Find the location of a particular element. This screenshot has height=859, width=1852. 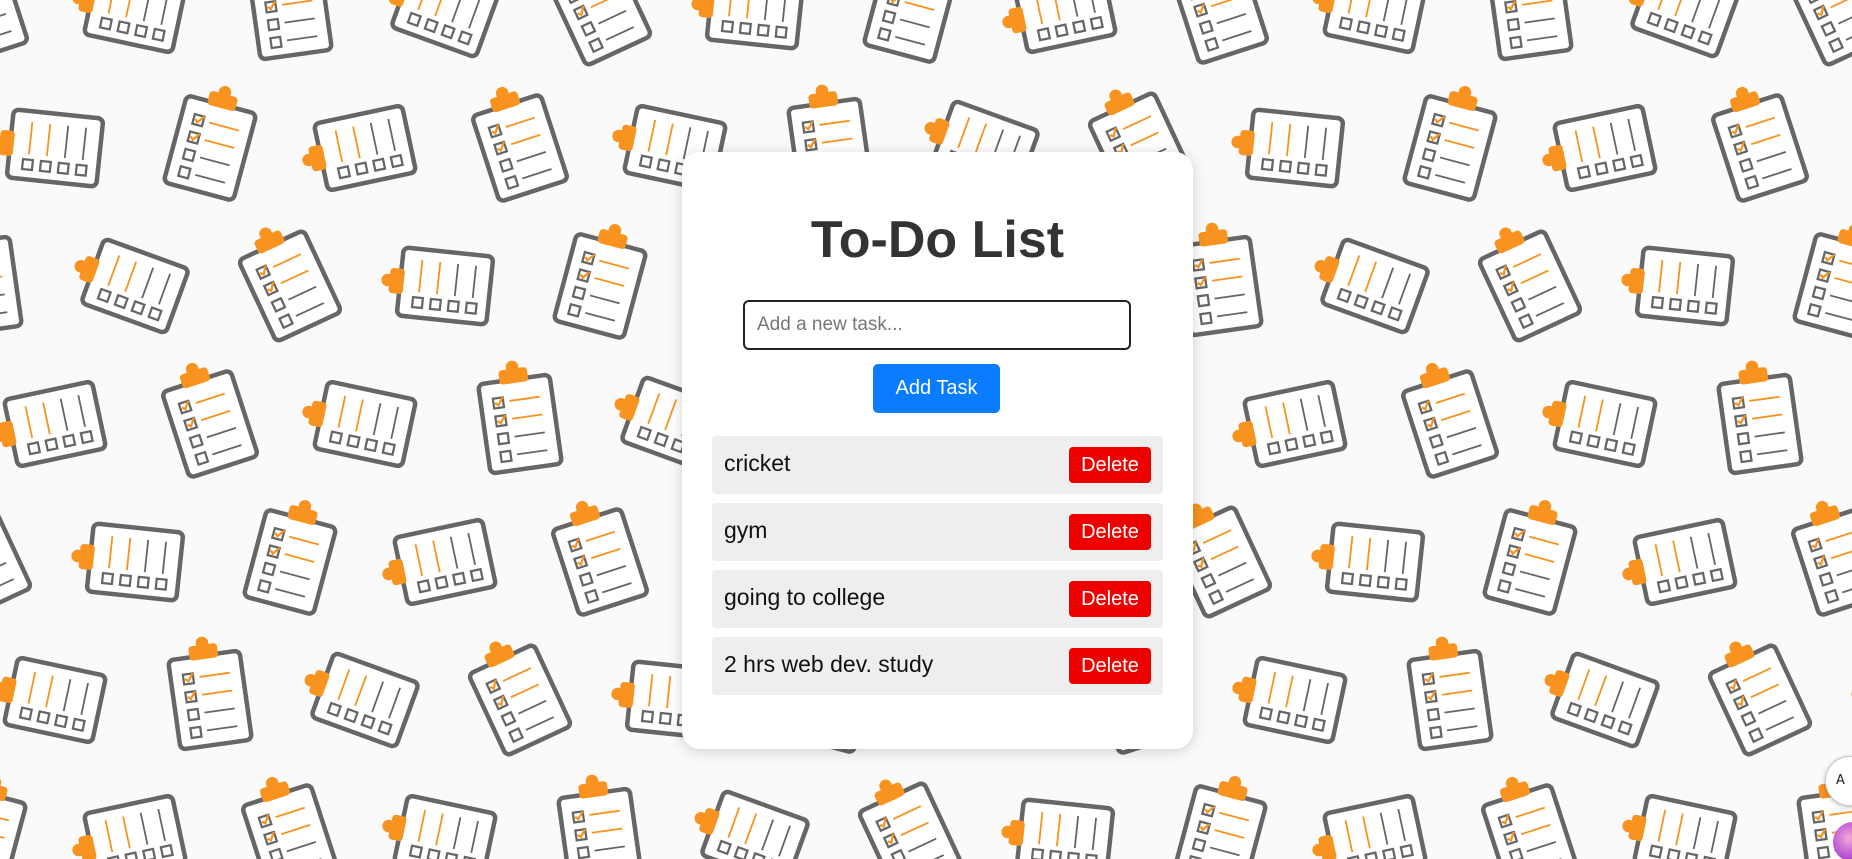

task-item: gym Delete is located at coordinates (937, 532).